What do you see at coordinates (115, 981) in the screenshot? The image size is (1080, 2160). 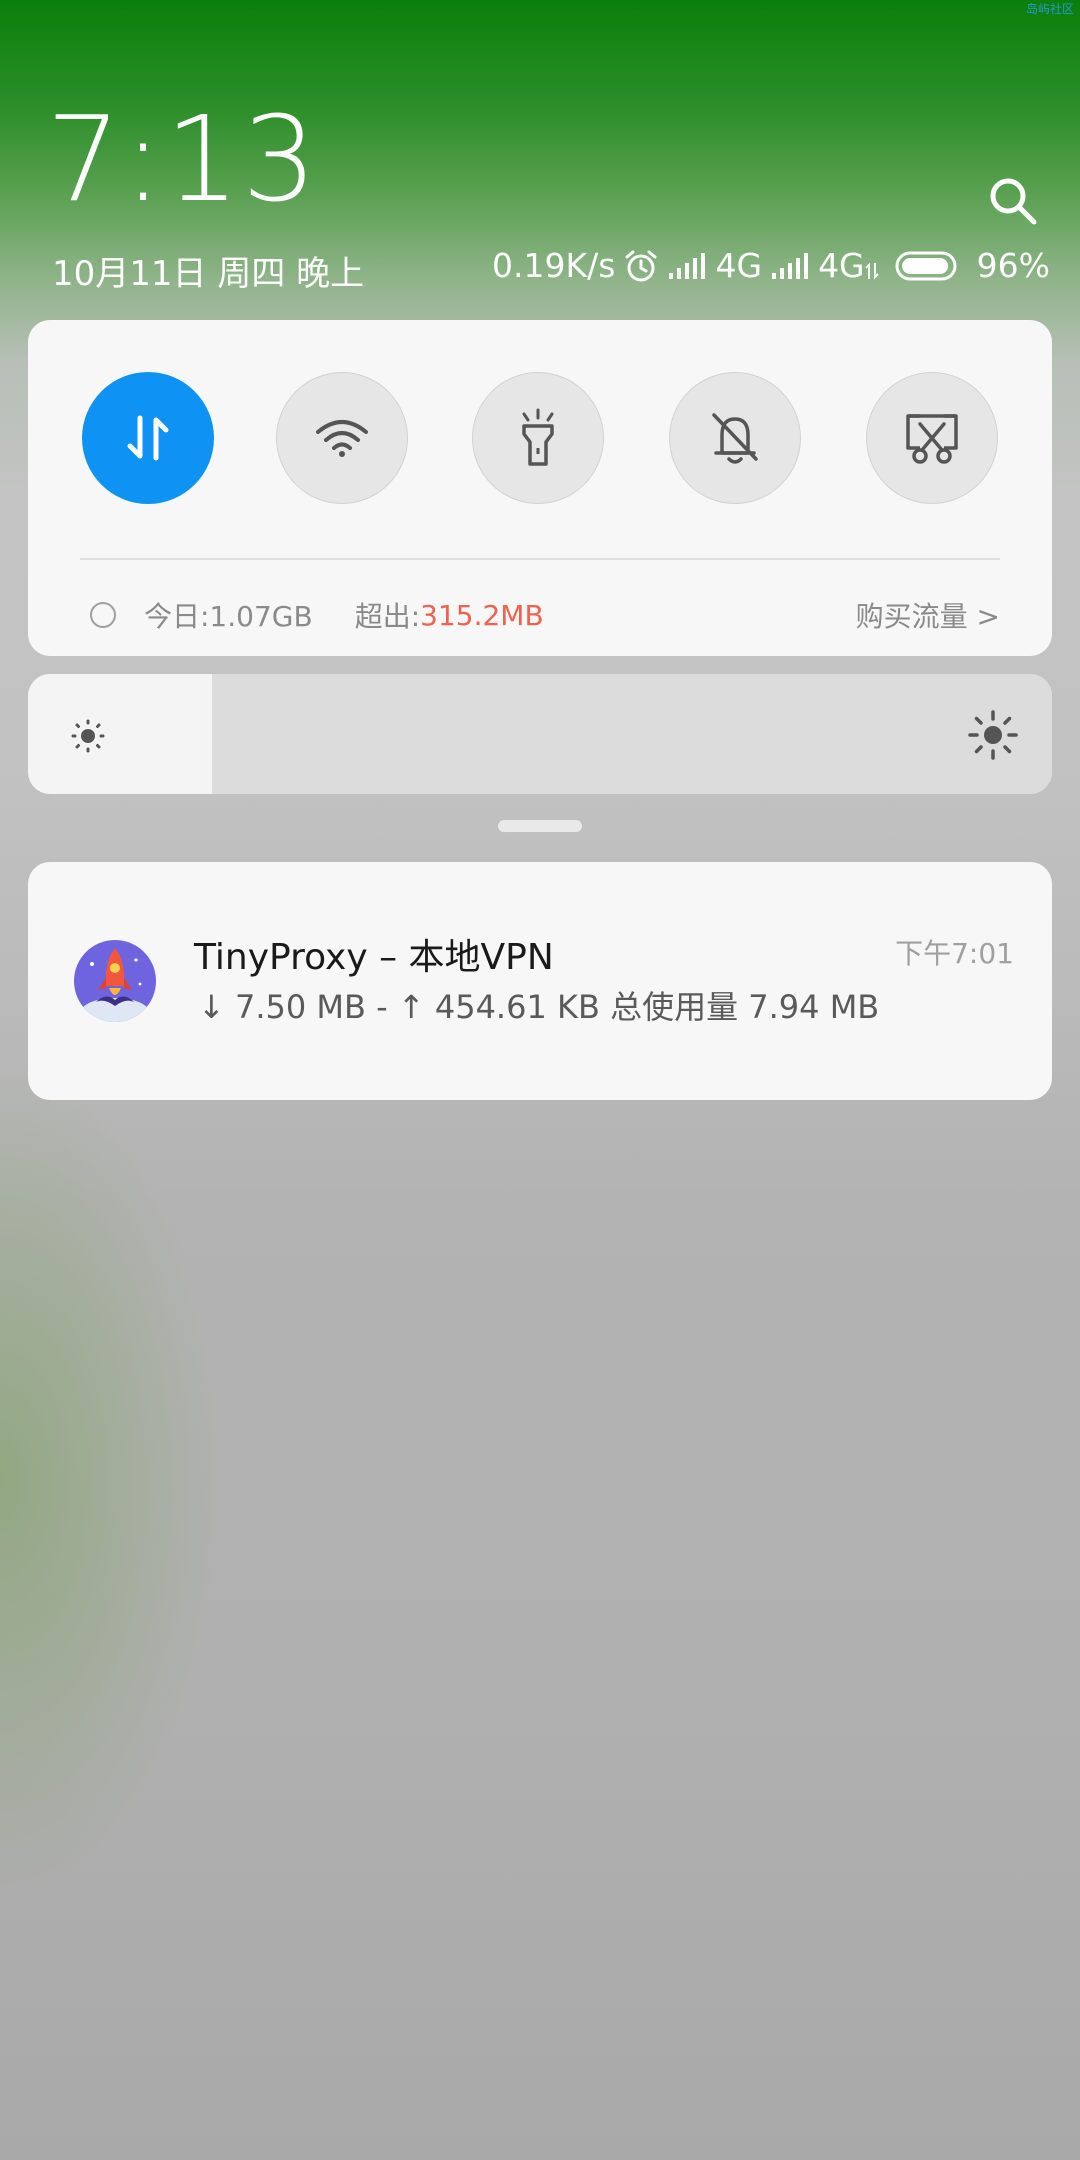 I see `rocket-app-icon` at bounding box center [115, 981].